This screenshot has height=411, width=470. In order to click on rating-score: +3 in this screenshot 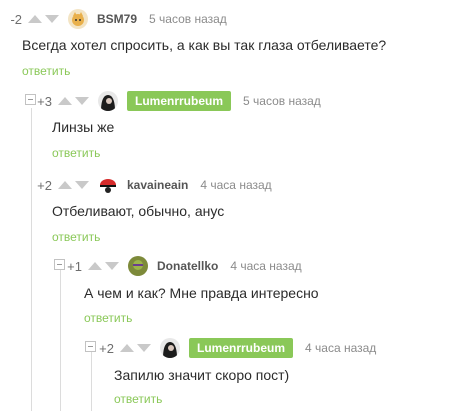, I will do `click(44, 101)`.